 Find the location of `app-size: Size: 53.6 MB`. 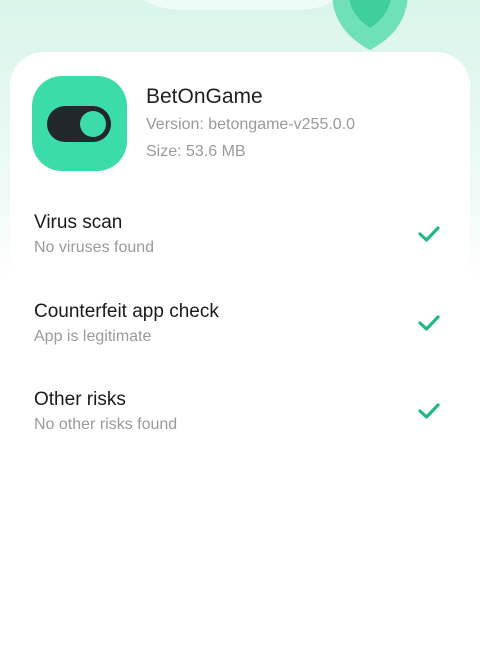

app-size: Size: 53.6 MB is located at coordinates (196, 151).